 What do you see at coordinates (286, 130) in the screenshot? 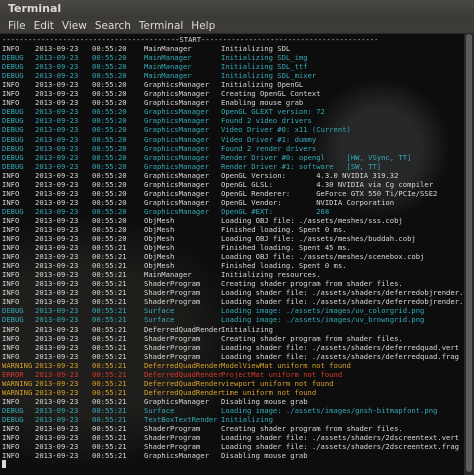
I see `log-message: Video Driver #0: x11 (Current)` at bounding box center [286, 130].